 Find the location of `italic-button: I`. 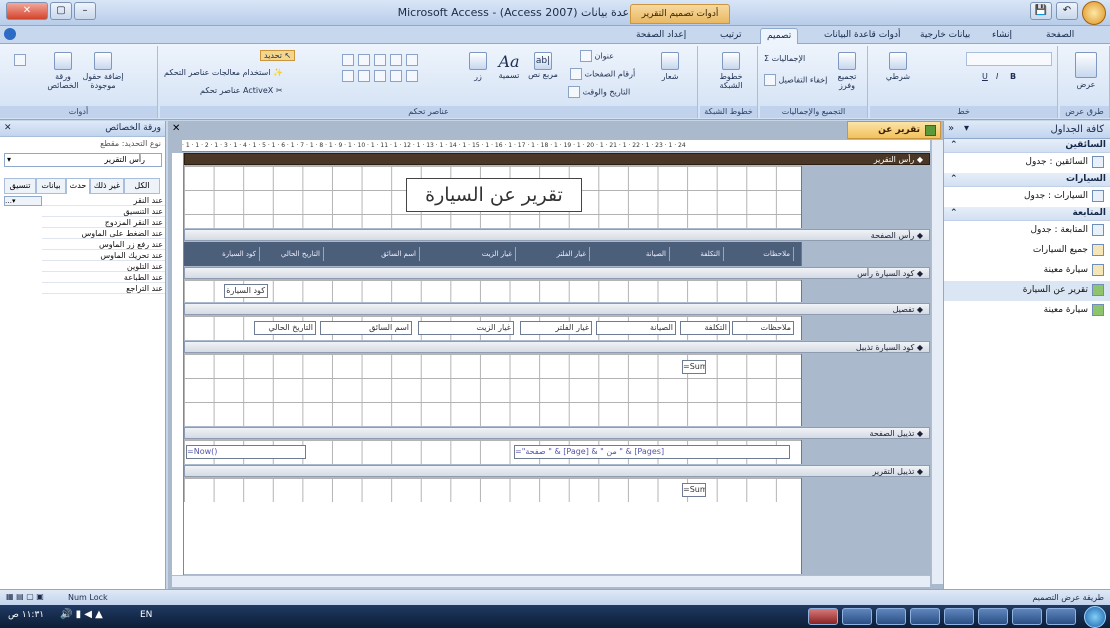

italic-button: I is located at coordinates (997, 76).